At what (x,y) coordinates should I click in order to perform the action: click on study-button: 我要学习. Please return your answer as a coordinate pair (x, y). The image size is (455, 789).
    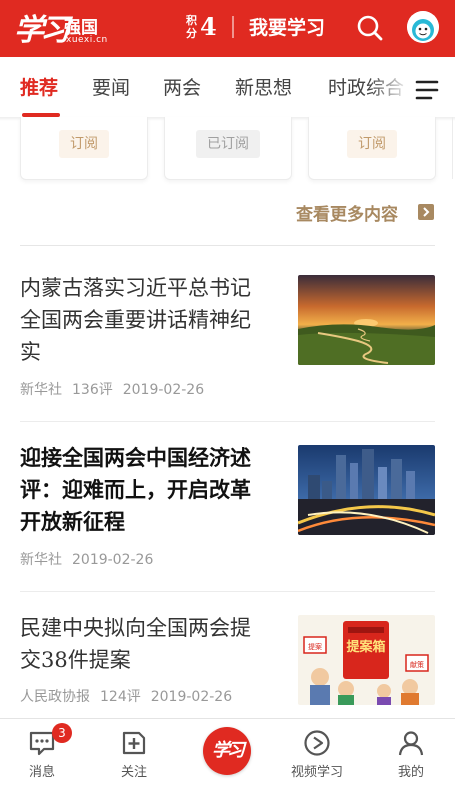
    Looking at the image, I should click on (287, 26).